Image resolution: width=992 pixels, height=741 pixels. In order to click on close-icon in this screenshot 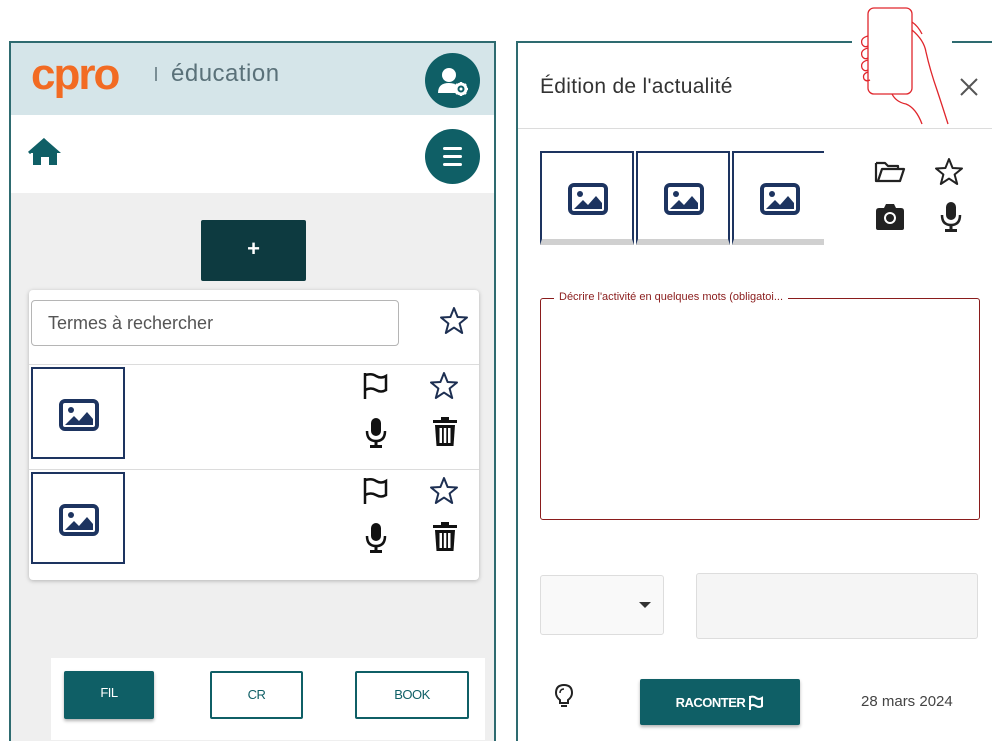, I will do `click(969, 87)`.